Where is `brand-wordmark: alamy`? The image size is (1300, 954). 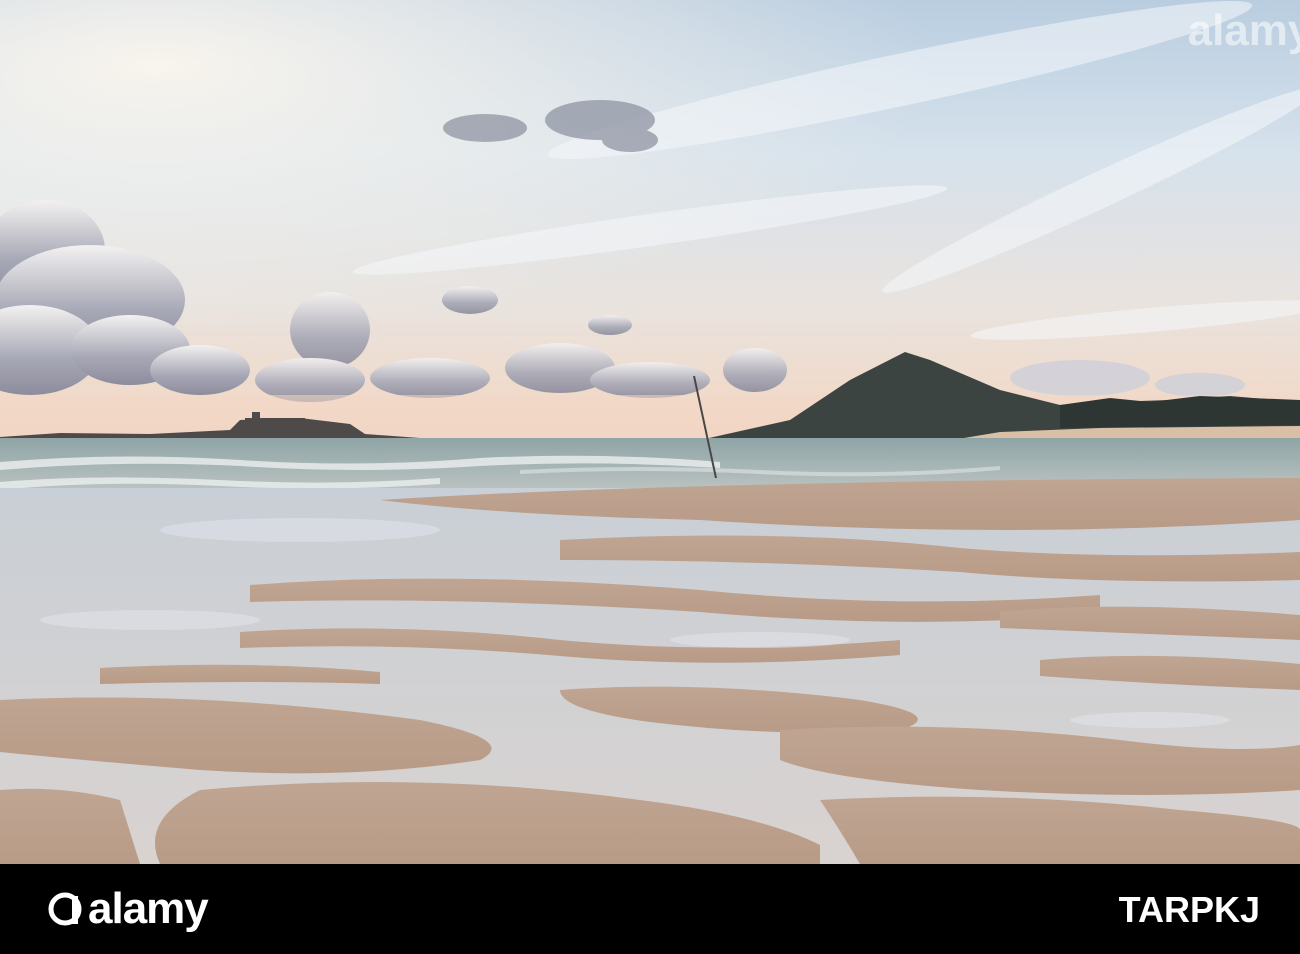 brand-wordmark: alamy is located at coordinates (148, 908).